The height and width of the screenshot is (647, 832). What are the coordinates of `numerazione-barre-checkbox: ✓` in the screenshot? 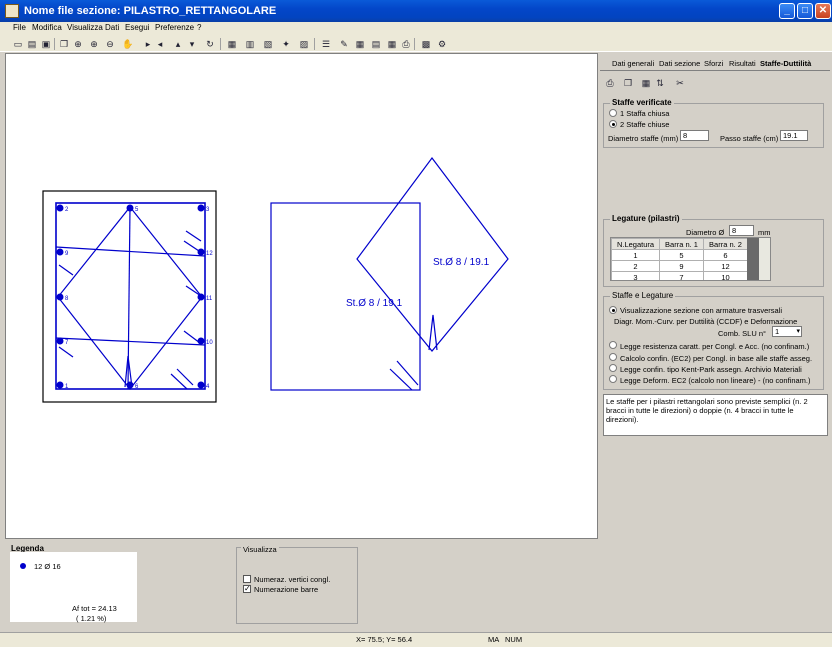 It's located at (247, 589).